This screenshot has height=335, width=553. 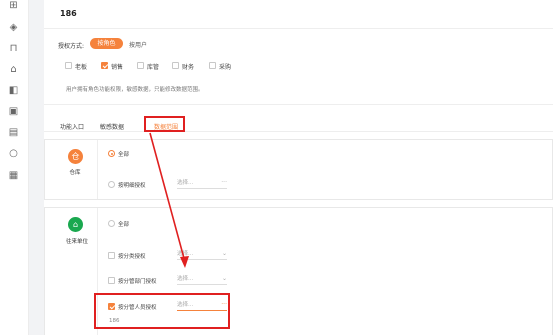 What do you see at coordinates (111, 153) in the screenshot?
I see `warehouse-all-radio` at bounding box center [111, 153].